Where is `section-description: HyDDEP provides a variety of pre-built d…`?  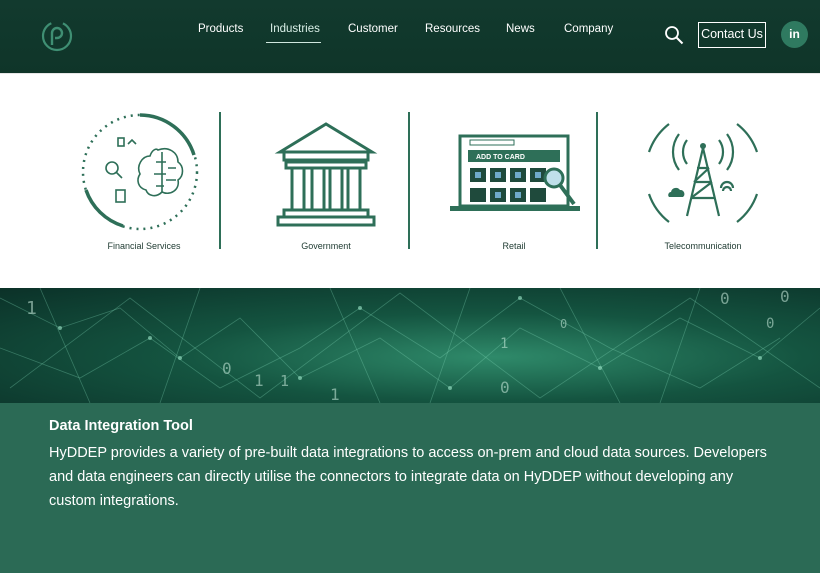
section-description: HyDDEP provides a variety of pre-built d… is located at coordinates (408, 477).